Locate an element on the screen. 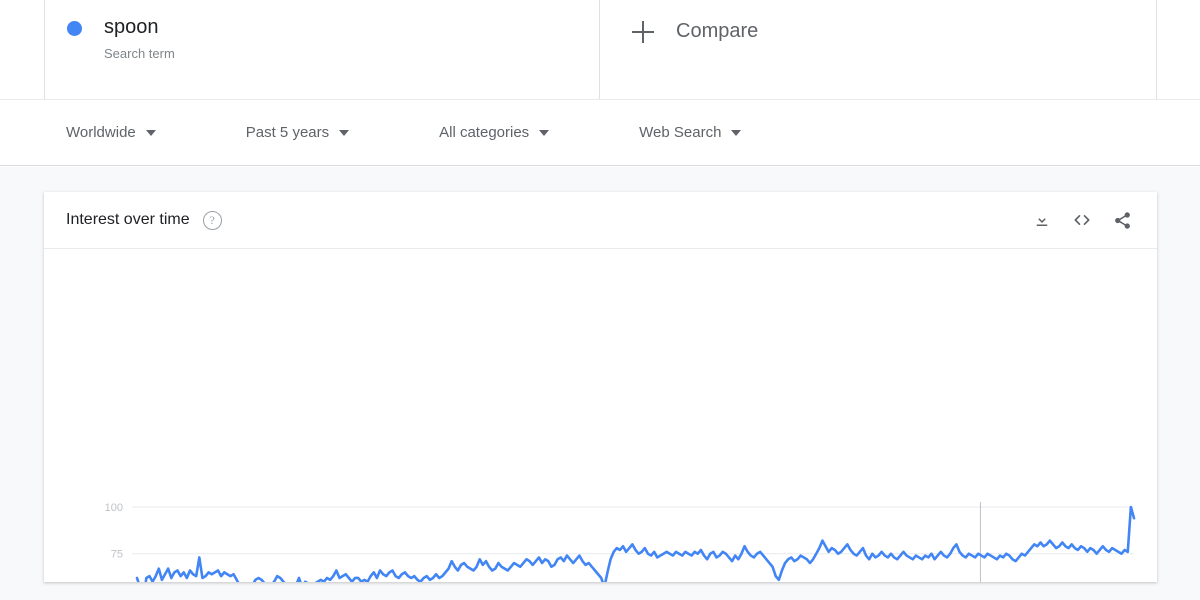 This screenshot has width=1200, height=600. search-term-type: Search term is located at coordinates (139, 53).